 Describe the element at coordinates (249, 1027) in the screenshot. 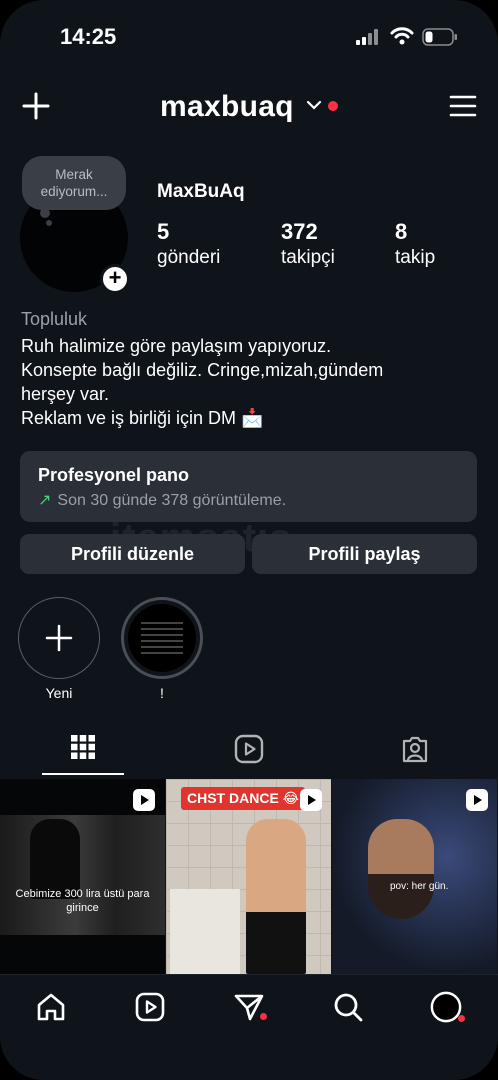

I see `bottom-navigation` at that location.